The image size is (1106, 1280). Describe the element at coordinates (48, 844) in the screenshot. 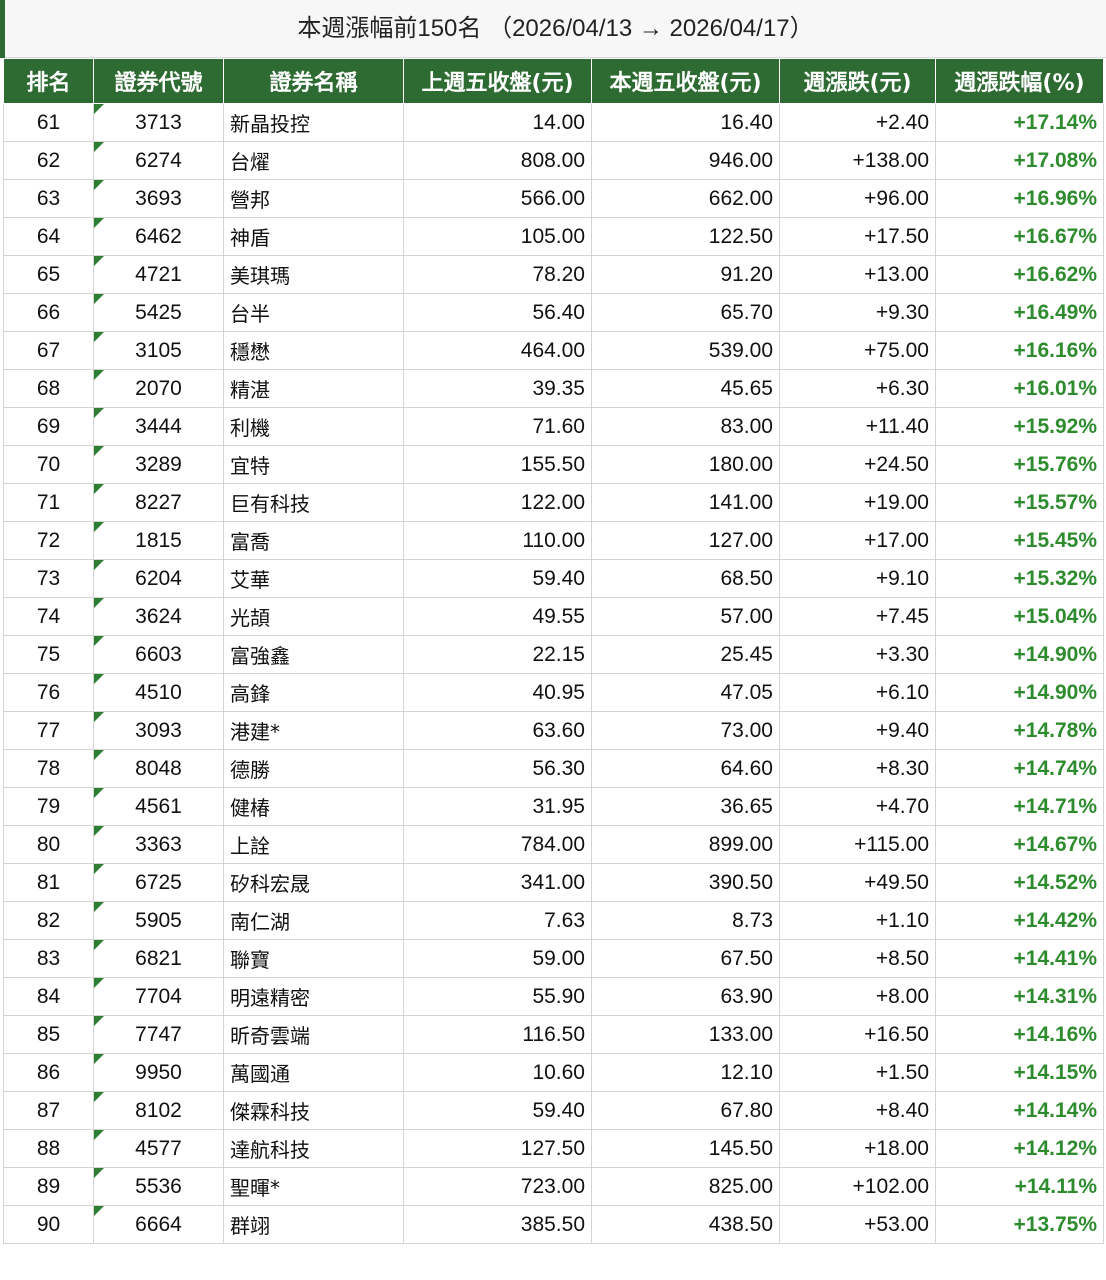

I see `cell-rank: 80` at that location.